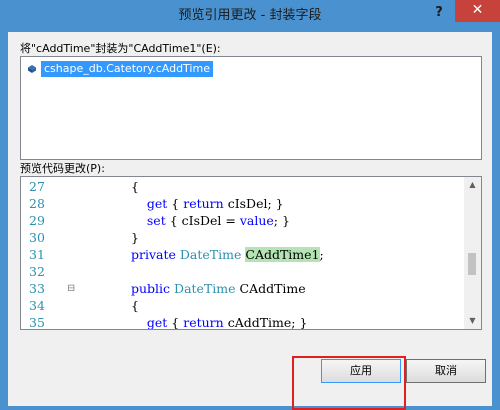  What do you see at coordinates (477, 11) in the screenshot?
I see `close-button: ✕` at bounding box center [477, 11].